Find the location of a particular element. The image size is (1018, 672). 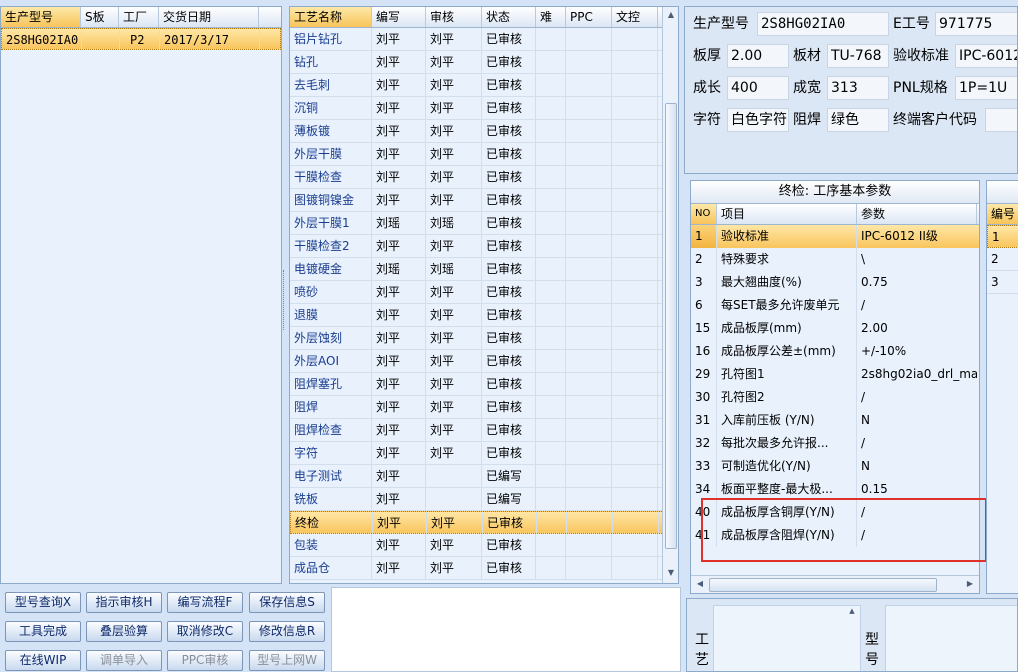

process-row: 图镀铜镍金 刘平 刘平 已审核 is located at coordinates (484, 200).